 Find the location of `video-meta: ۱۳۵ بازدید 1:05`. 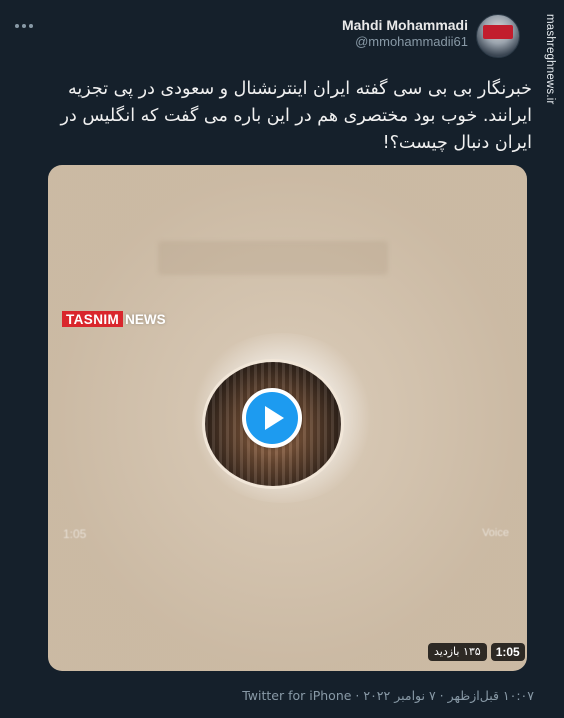

video-meta: ۱۳۵ بازدید 1:05 is located at coordinates (476, 652).